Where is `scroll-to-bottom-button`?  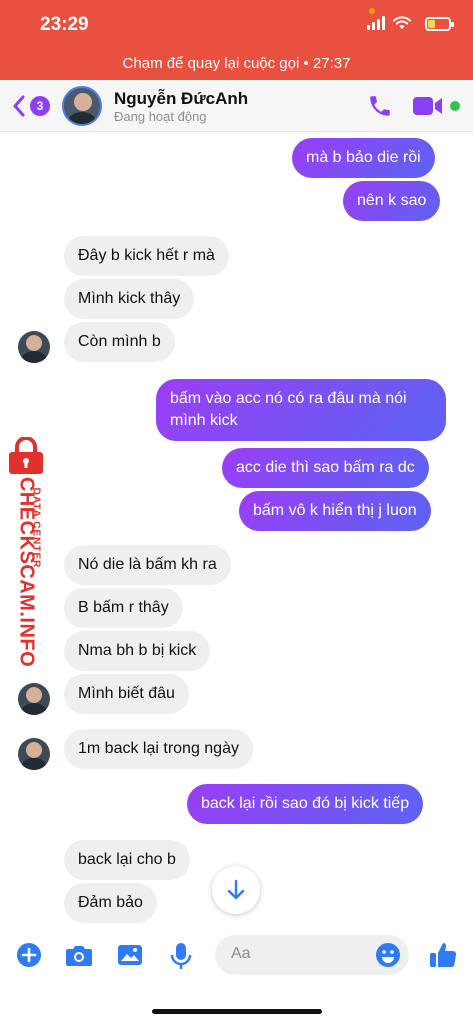 scroll-to-bottom-button is located at coordinates (236, 890).